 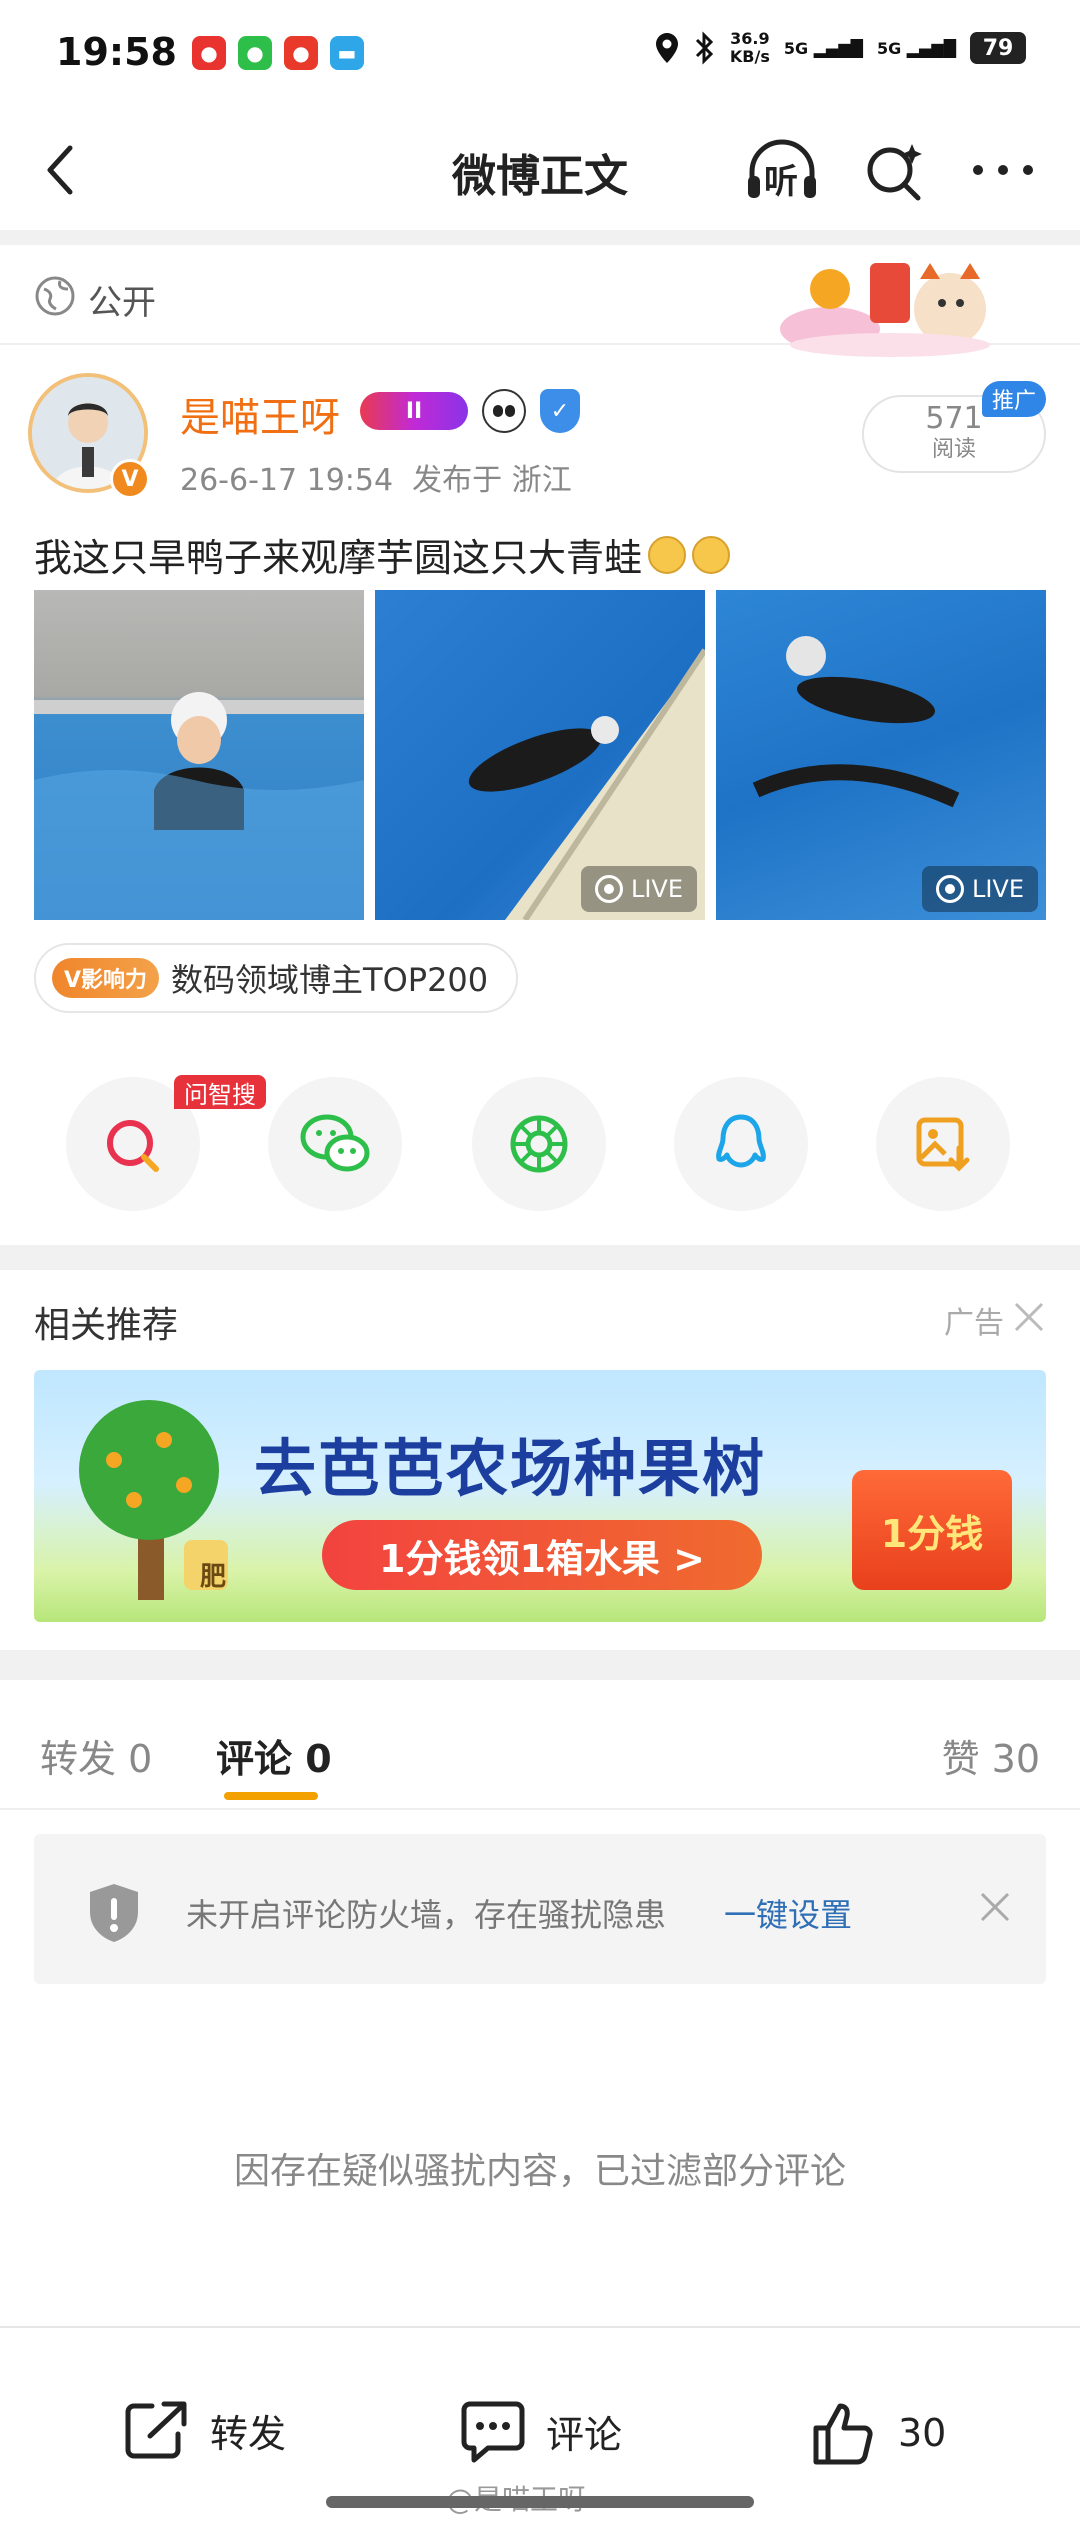 I want to click on smart-search-icon, so click(x=133, y=1146).